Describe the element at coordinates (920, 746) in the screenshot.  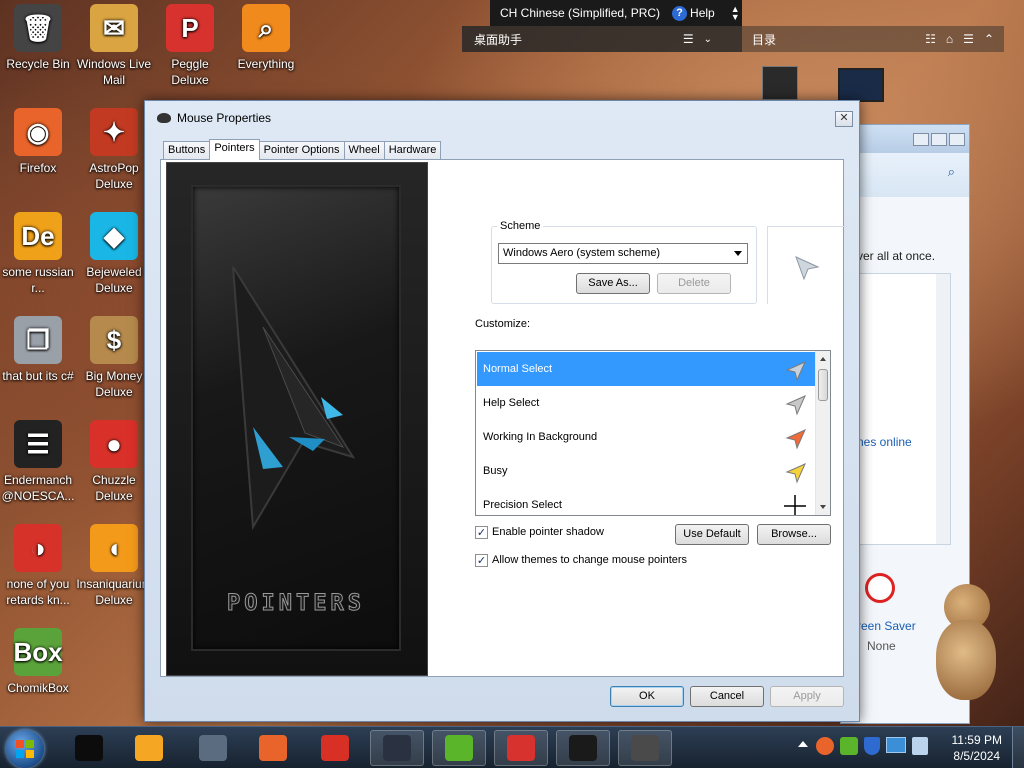
I see `volume-icon` at that location.